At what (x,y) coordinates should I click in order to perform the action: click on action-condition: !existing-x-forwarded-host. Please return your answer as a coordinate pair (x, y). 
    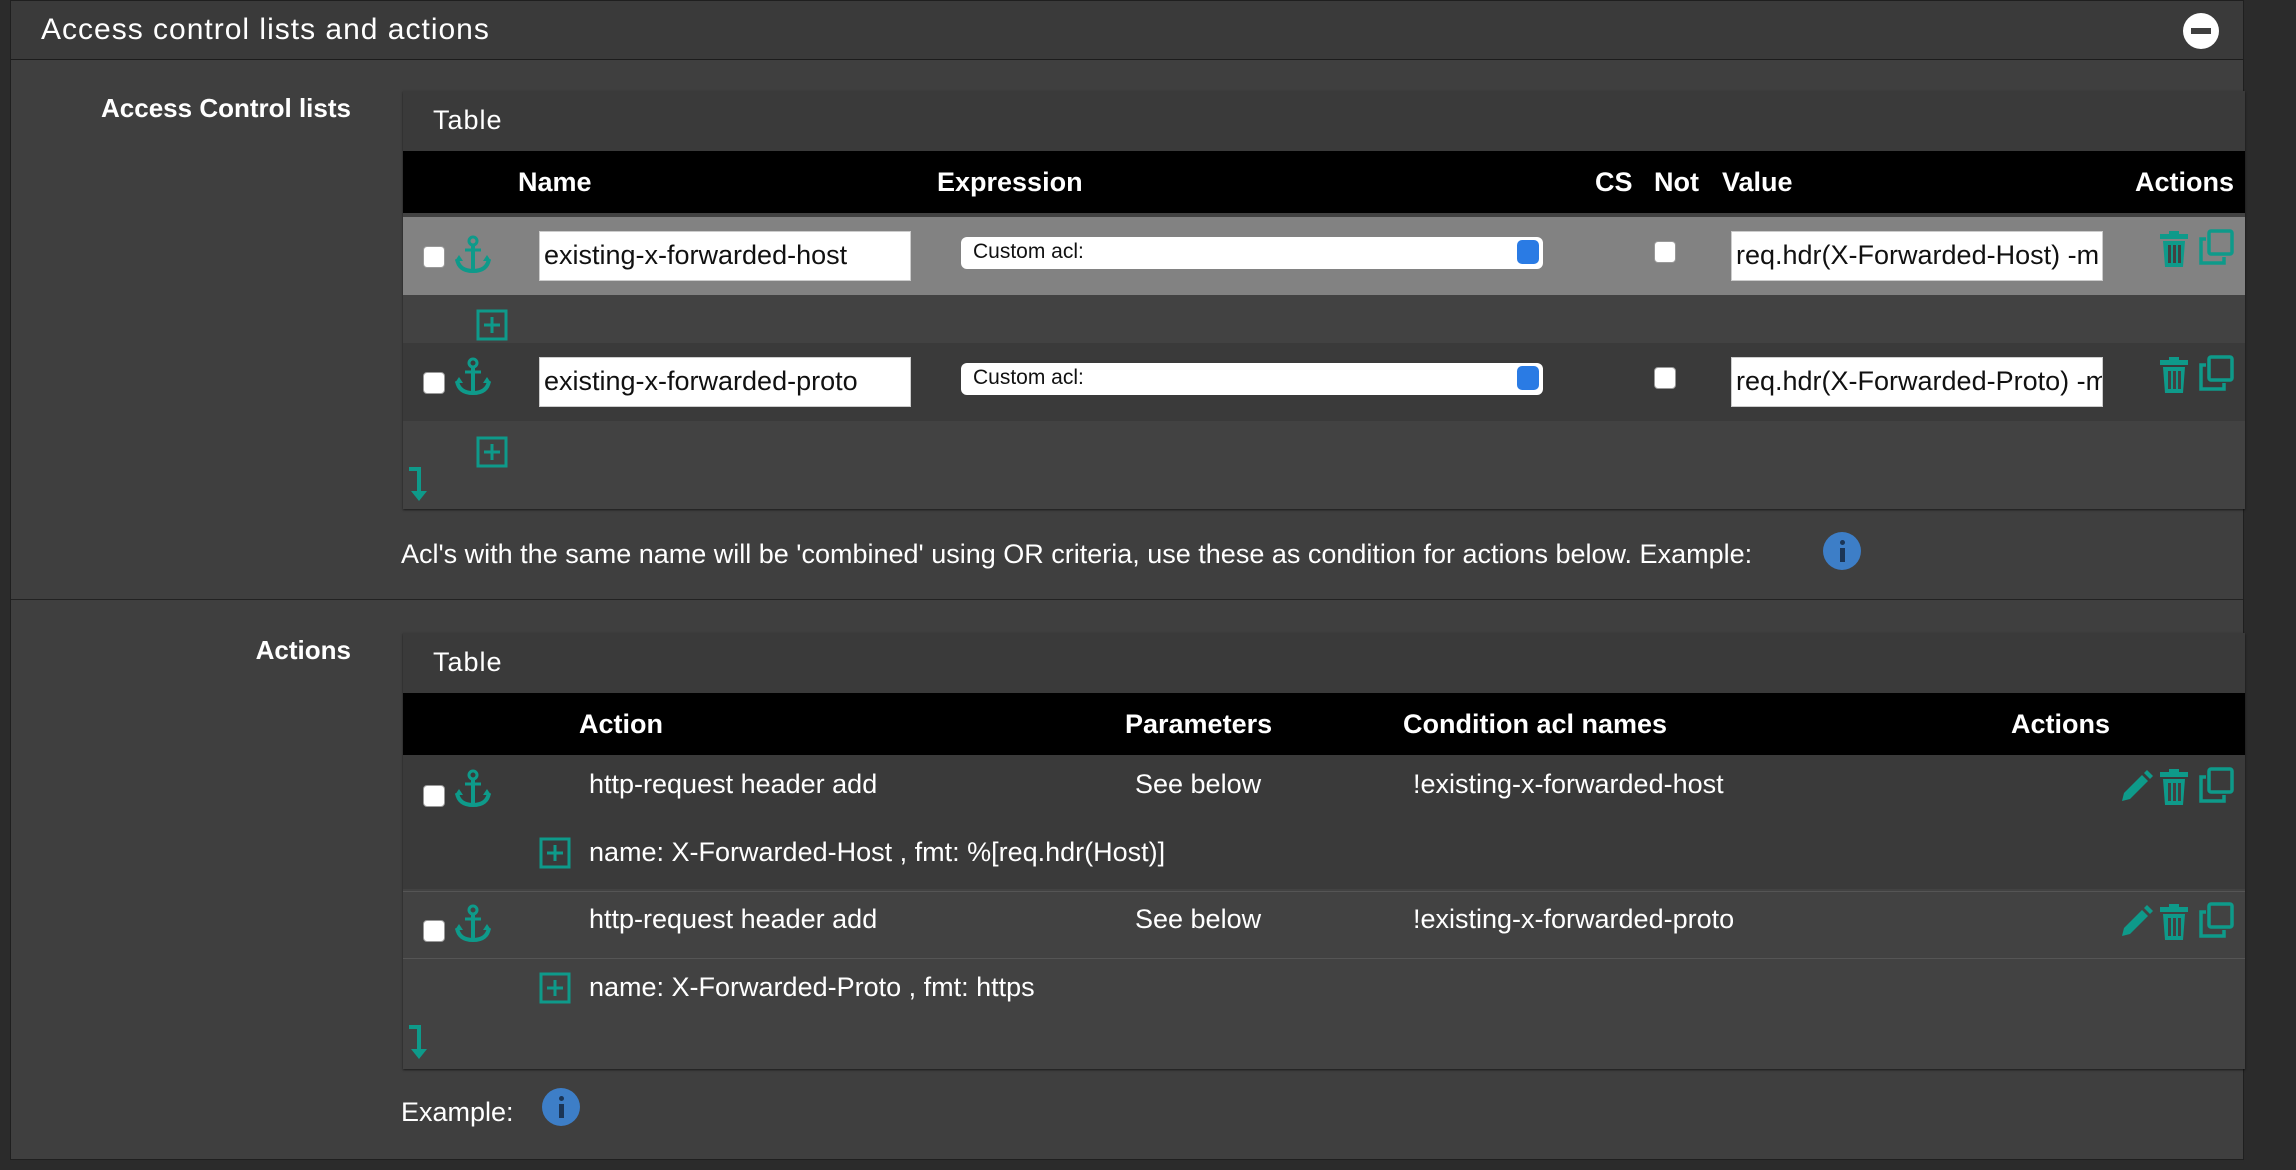
    Looking at the image, I should click on (1568, 784).